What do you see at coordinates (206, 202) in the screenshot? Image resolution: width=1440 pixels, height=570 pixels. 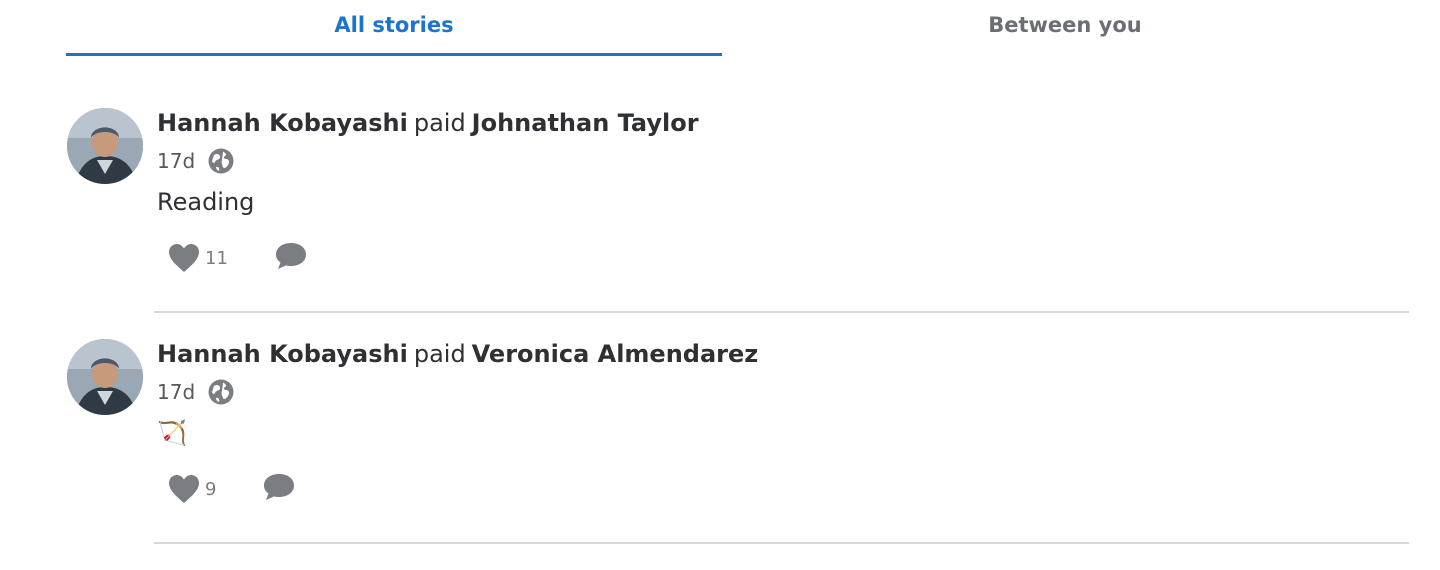 I see `story-note: Reading` at bounding box center [206, 202].